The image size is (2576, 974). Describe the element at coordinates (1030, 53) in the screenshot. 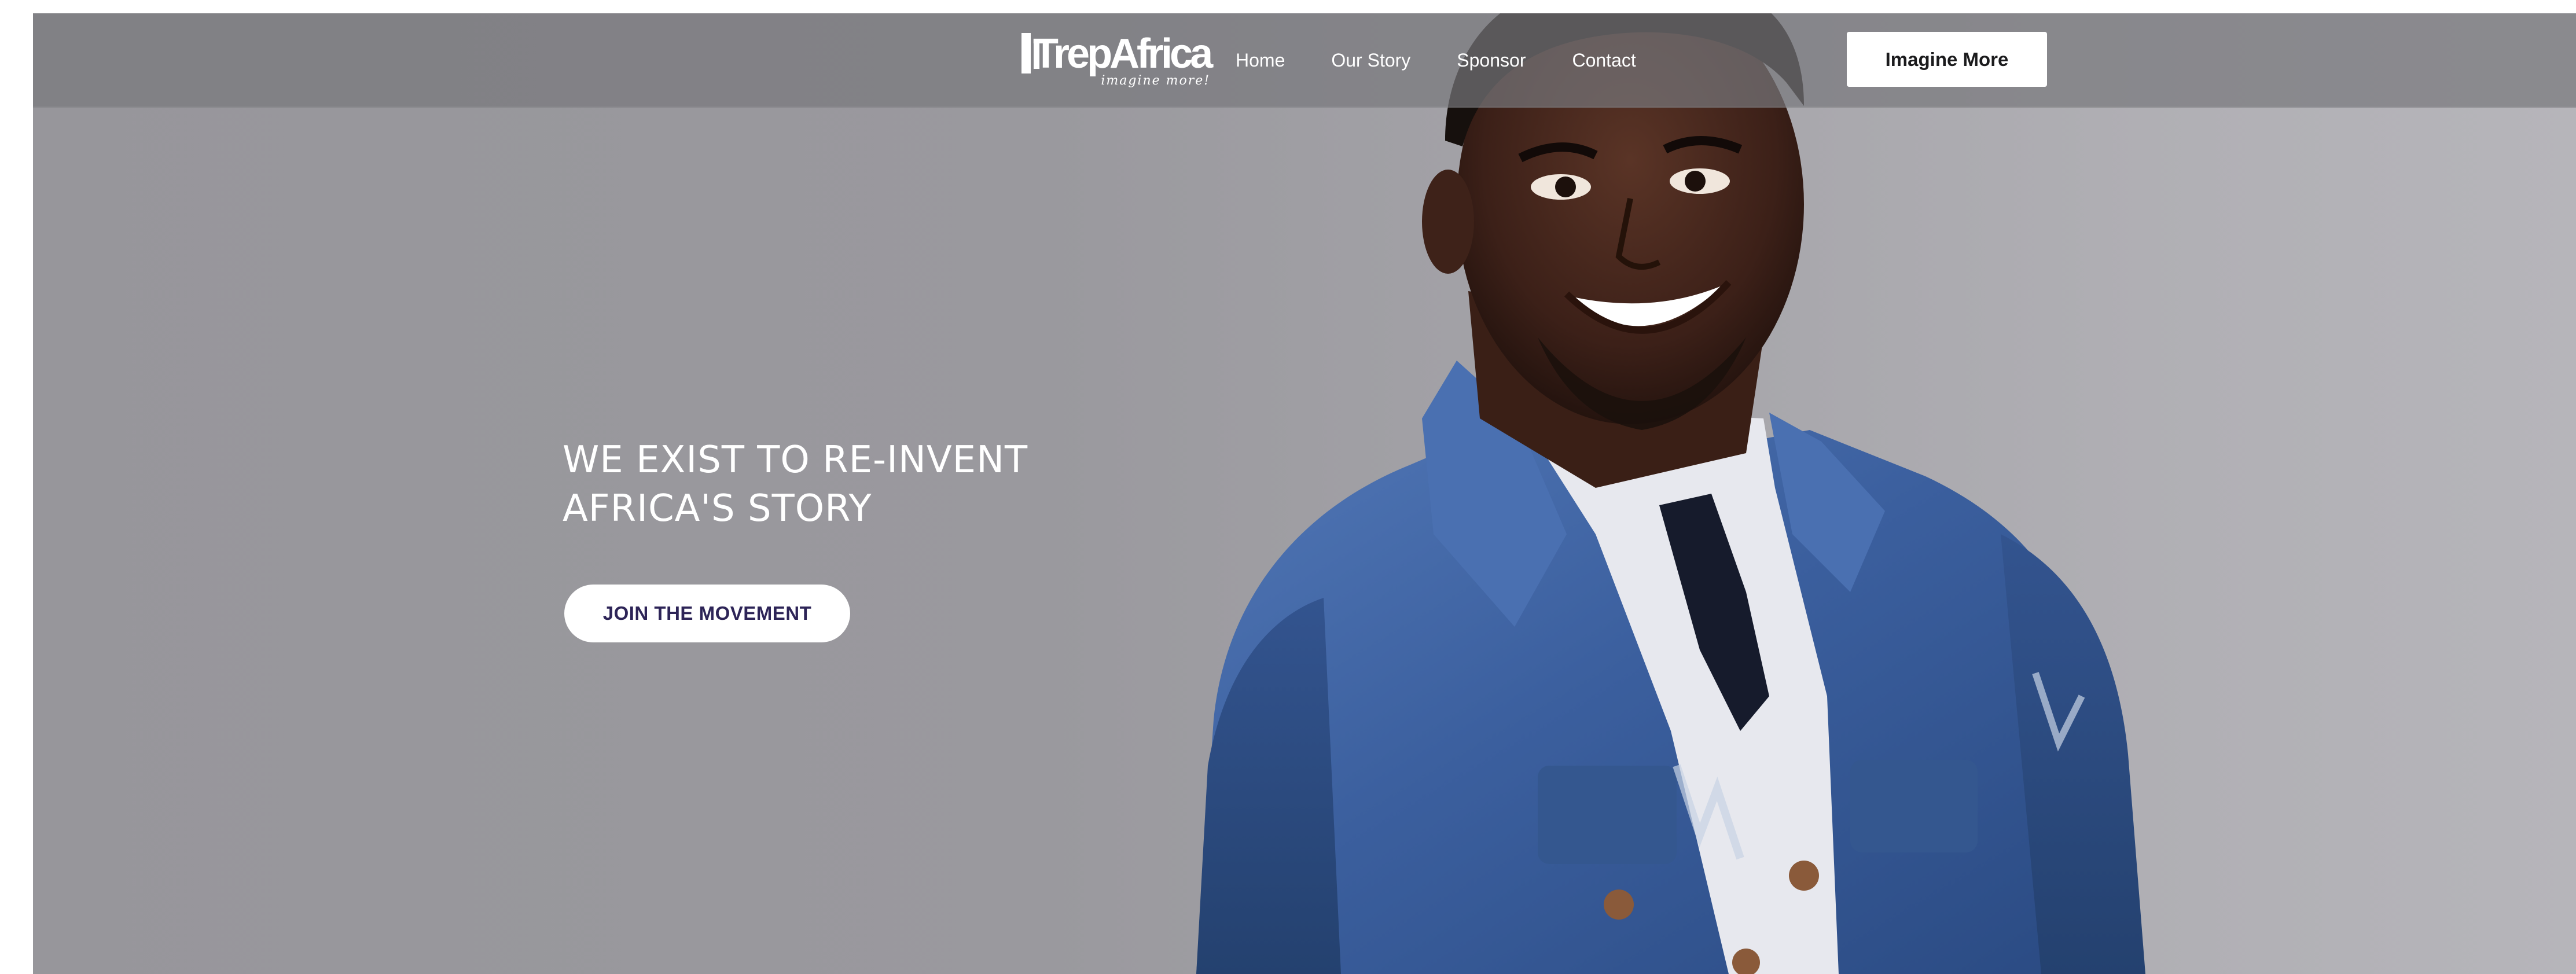

I see `logo-icon` at that location.